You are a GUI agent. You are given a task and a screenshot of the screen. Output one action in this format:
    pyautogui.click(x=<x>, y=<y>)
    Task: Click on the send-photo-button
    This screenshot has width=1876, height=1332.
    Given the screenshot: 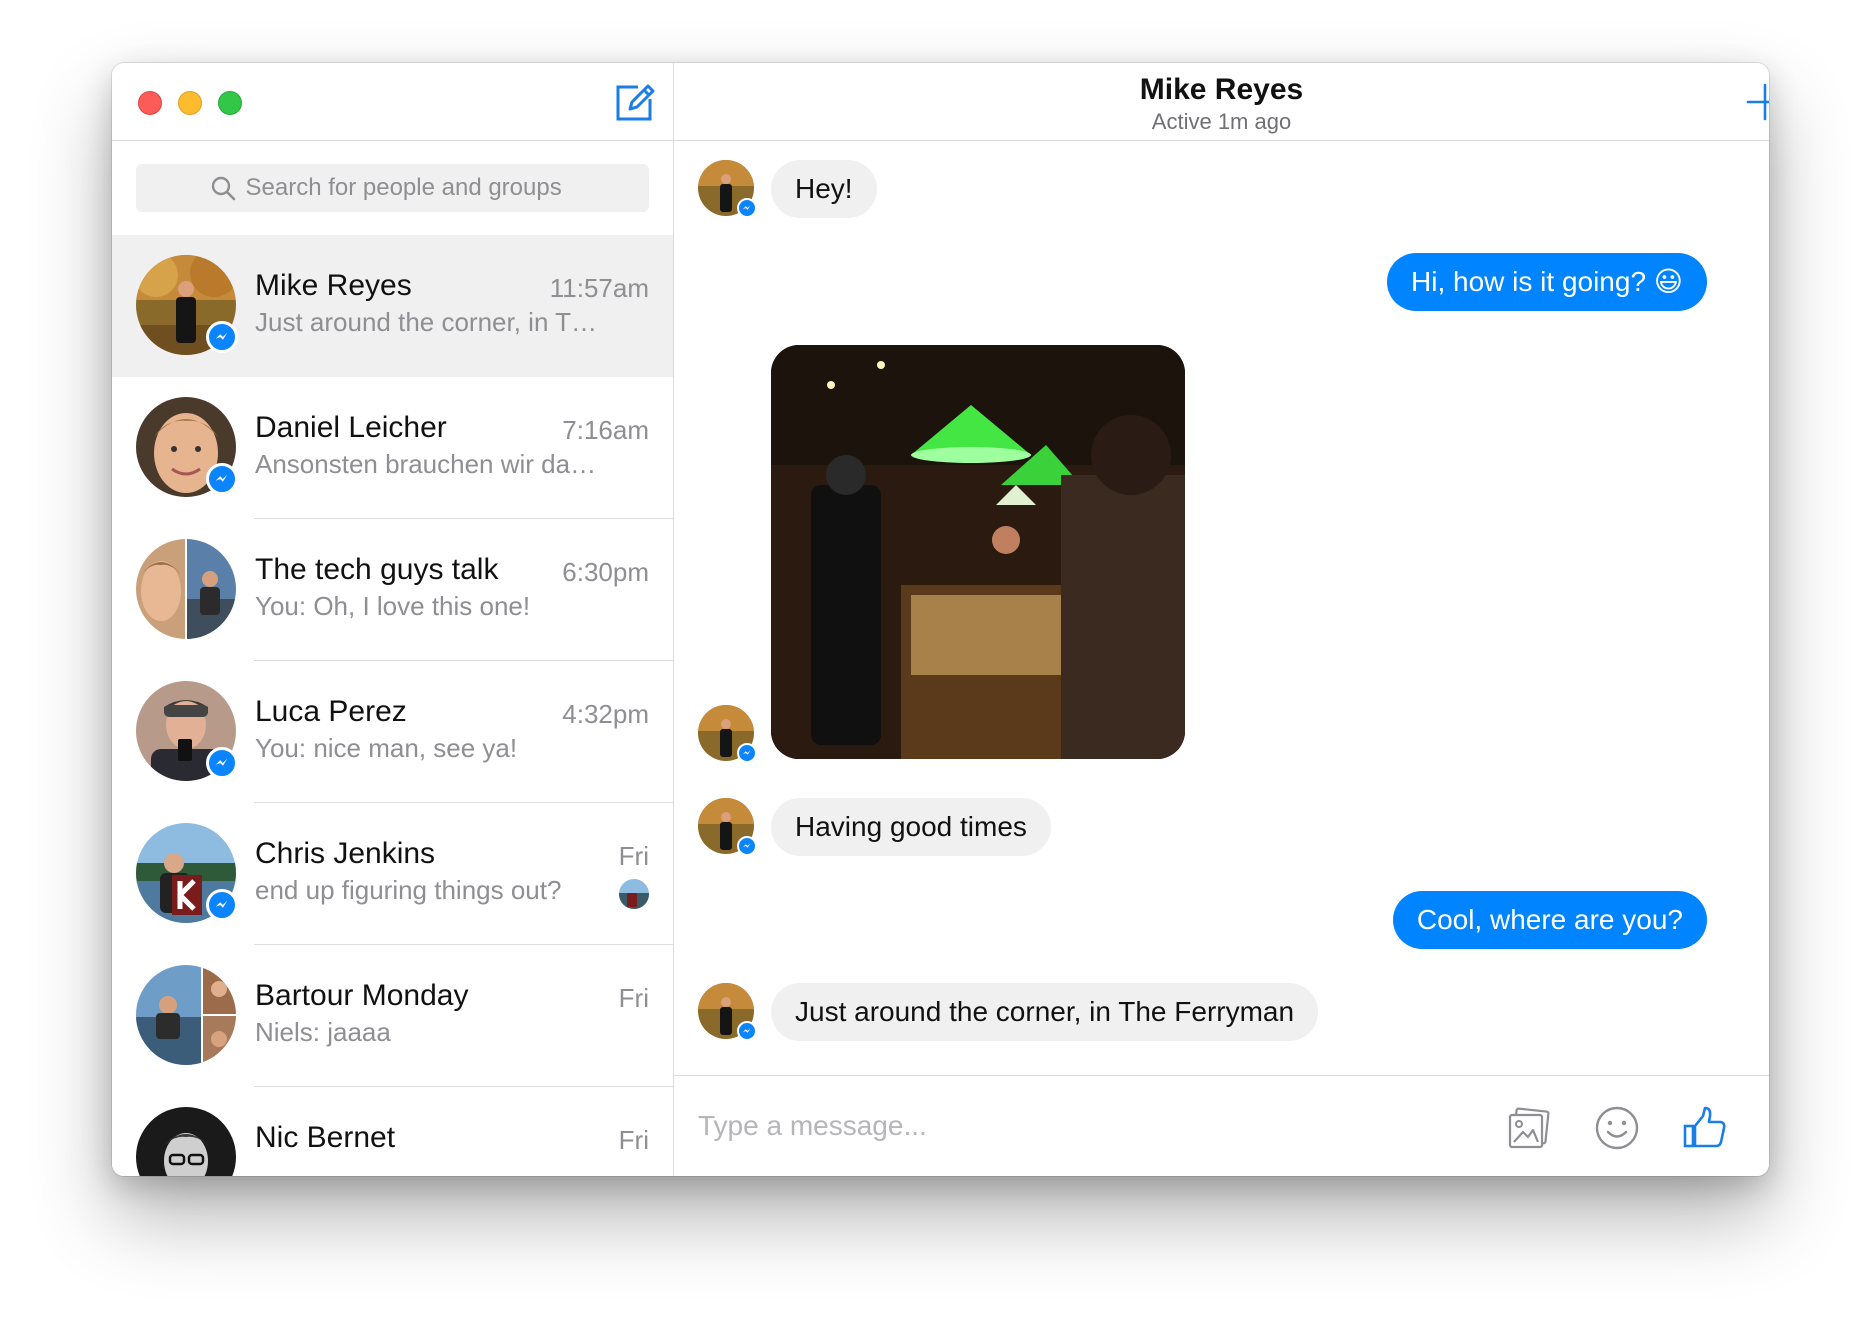 What is the action you would take?
    pyautogui.click(x=1529, y=1128)
    